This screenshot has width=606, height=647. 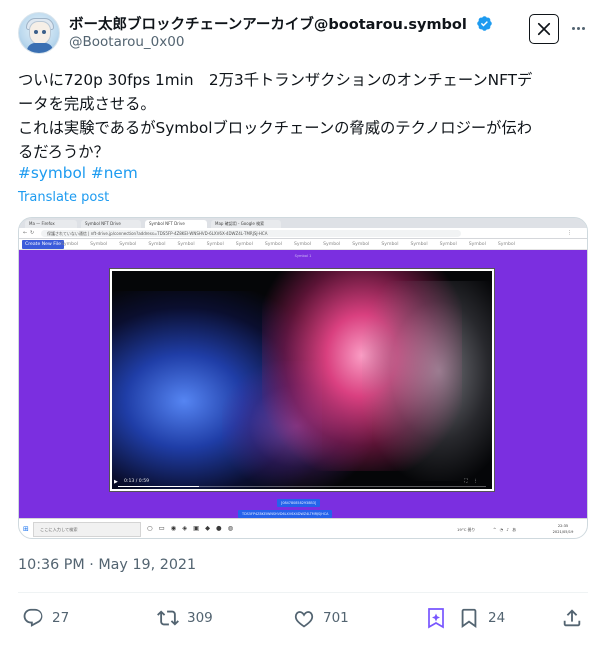 What do you see at coordinates (63, 152) in the screenshot?
I see `tweet-line: るだろうか？` at bounding box center [63, 152].